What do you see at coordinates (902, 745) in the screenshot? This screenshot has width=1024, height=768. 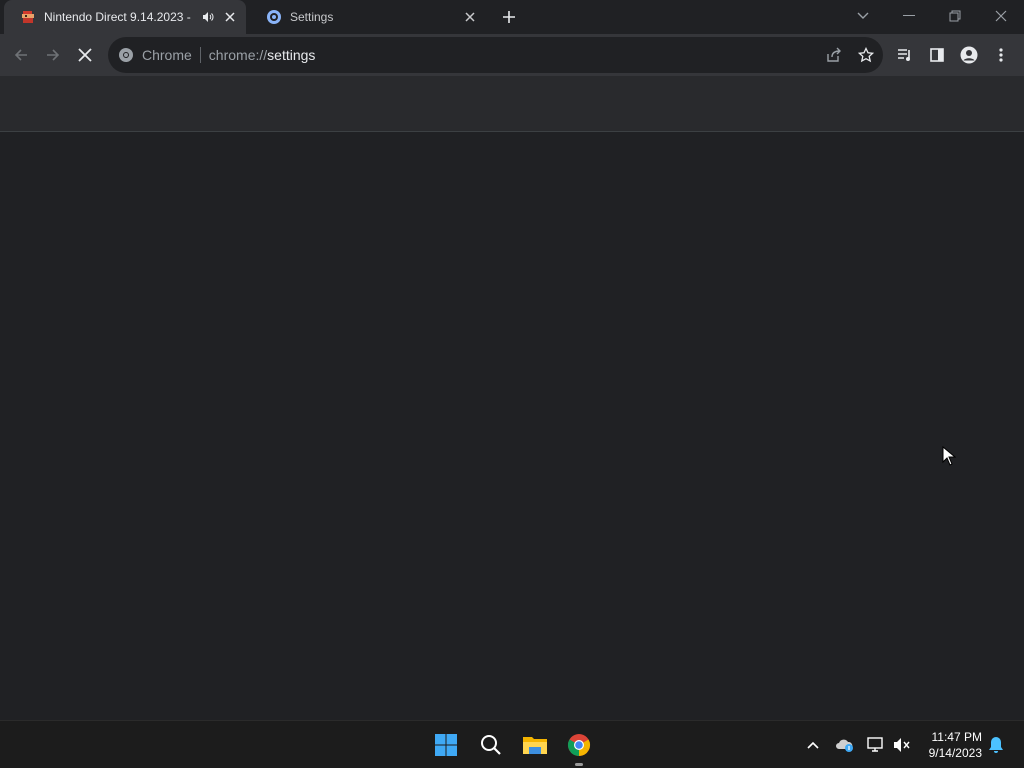 I see `volume-muted-icon` at bounding box center [902, 745].